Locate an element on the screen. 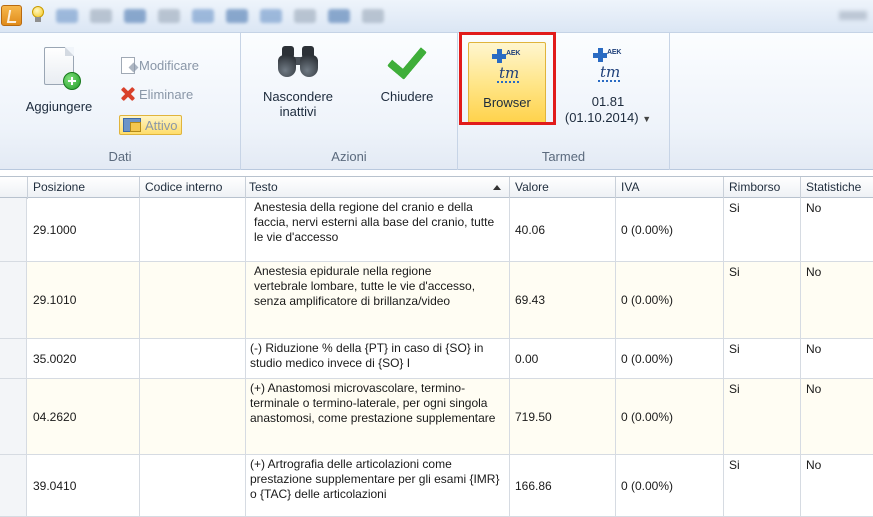 This screenshot has height=517, width=873. chiudere-button: Chiudere is located at coordinates (407, 74).